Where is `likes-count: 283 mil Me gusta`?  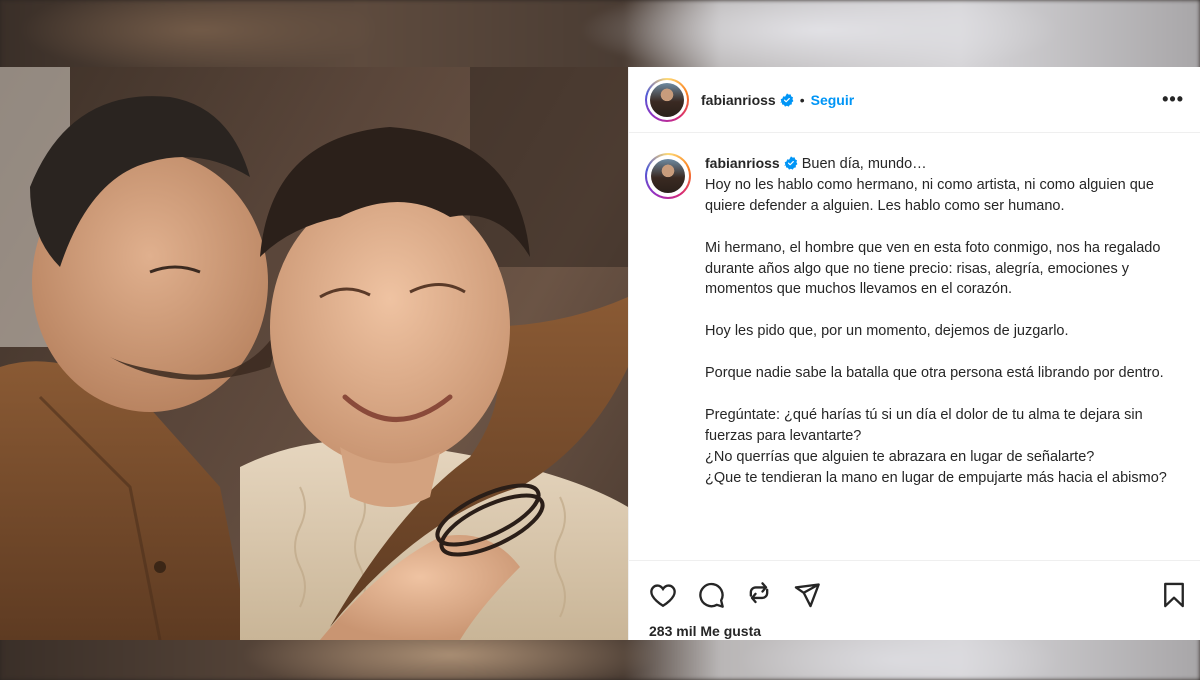 likes-count: 283 mil Me gusta is located at coordinates (914, 631).